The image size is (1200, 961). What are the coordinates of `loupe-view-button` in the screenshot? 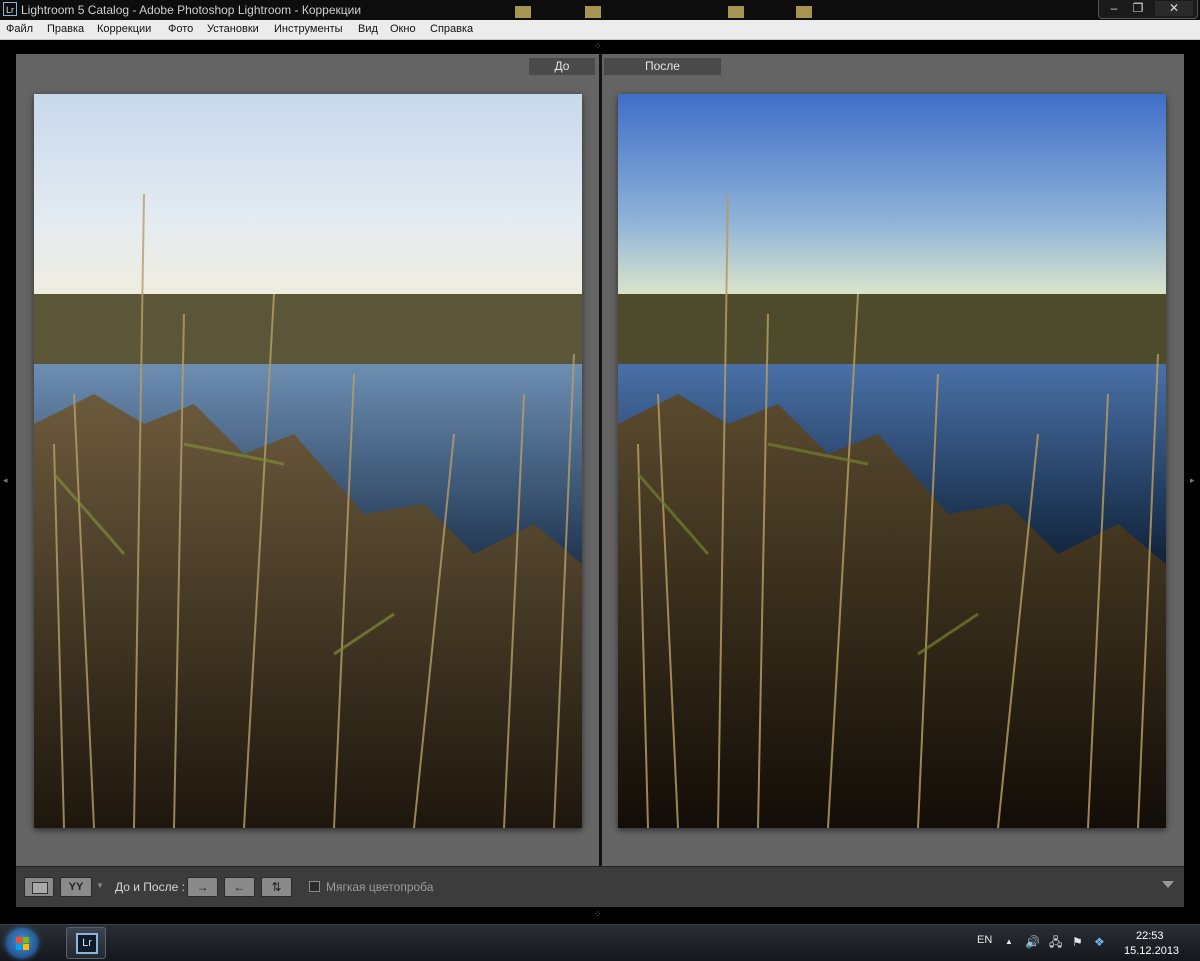 It's located at (39, 887).